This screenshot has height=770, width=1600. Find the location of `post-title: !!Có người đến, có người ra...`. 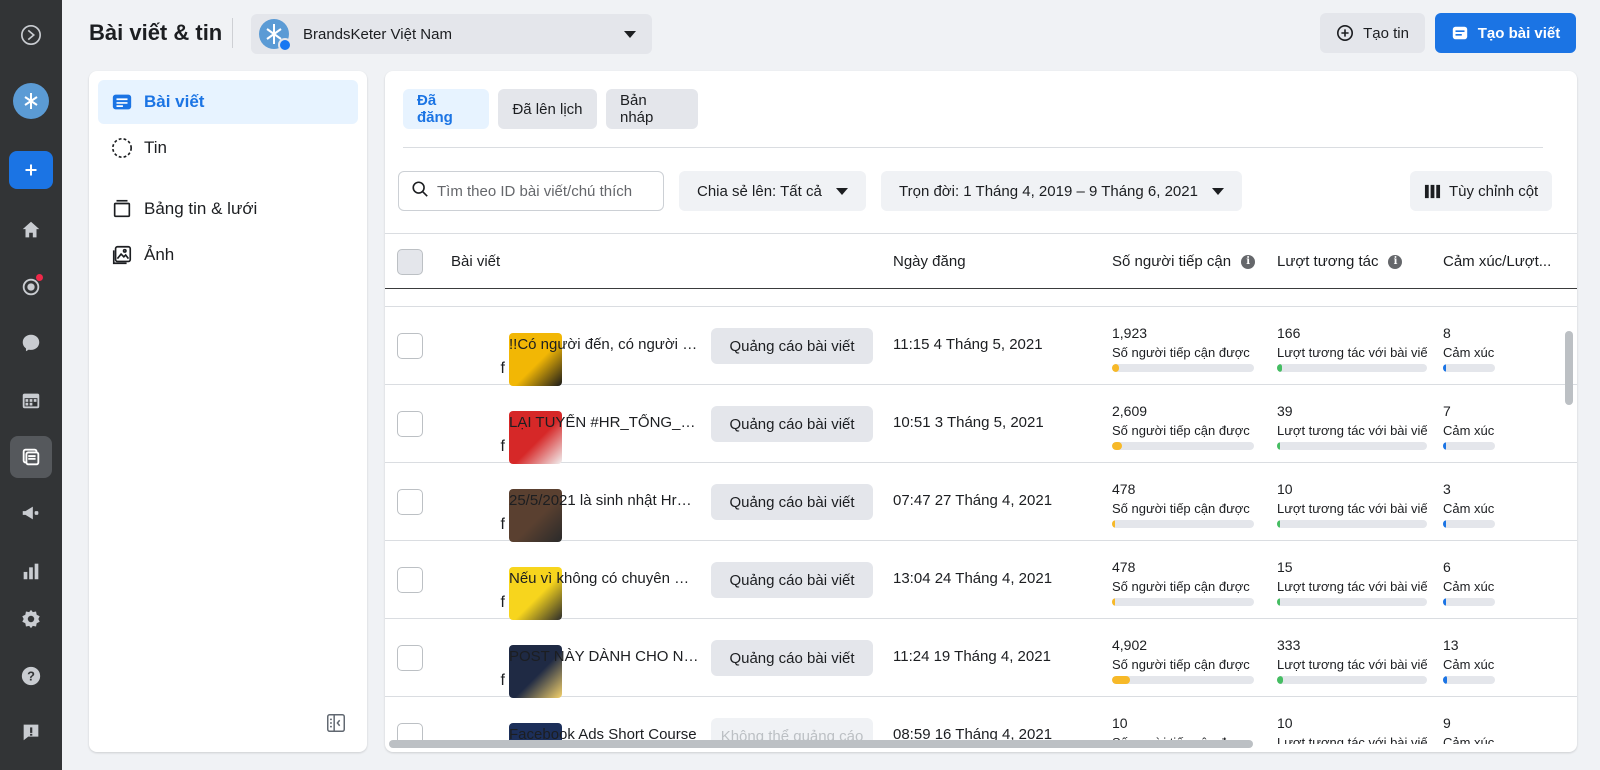

post-title: !!Có người đến, có người ra... is located at coordinates (605, 344).